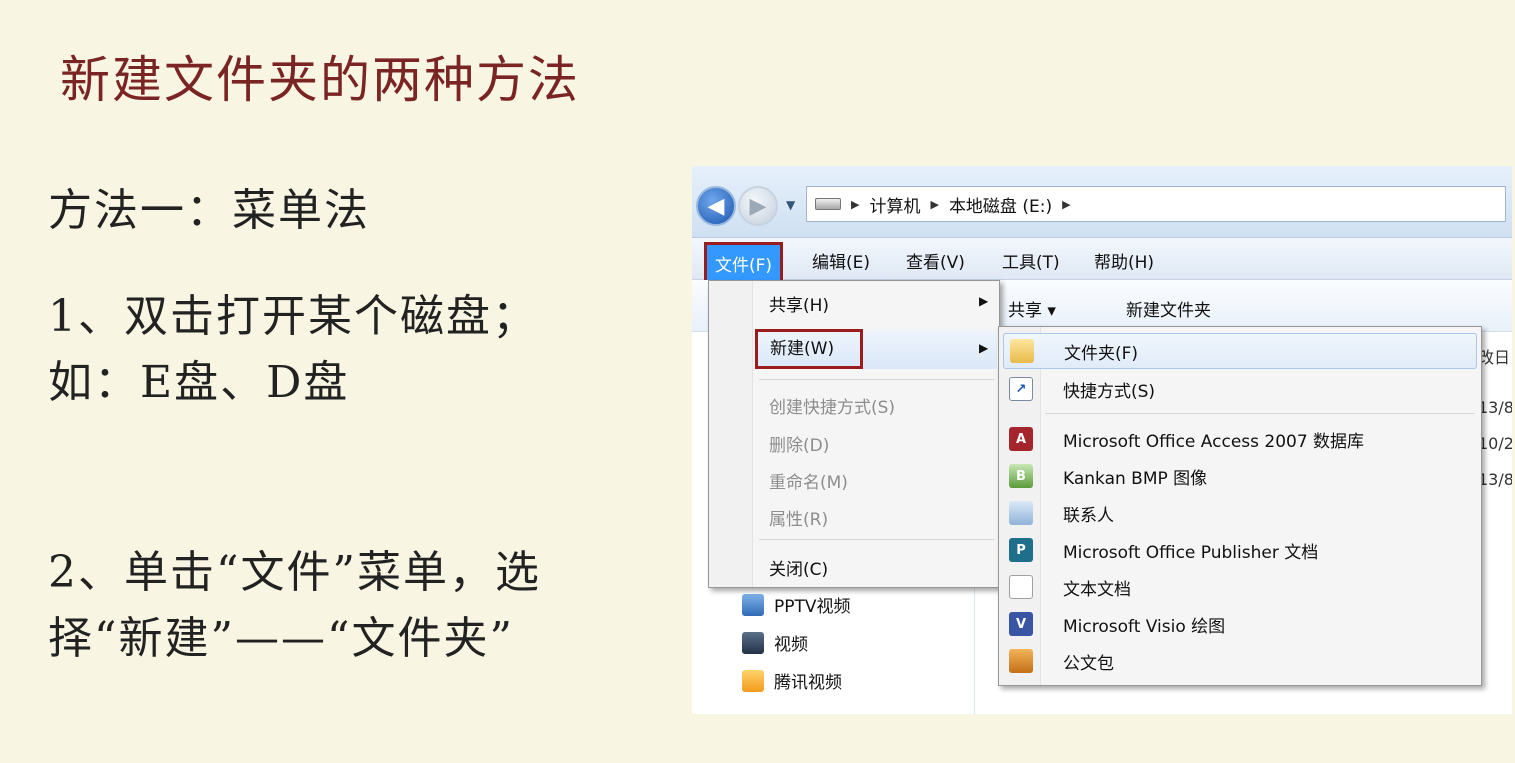 The height and width of the screenshot is (763, 1515). I want to click on video-icon, so click(753, 642).